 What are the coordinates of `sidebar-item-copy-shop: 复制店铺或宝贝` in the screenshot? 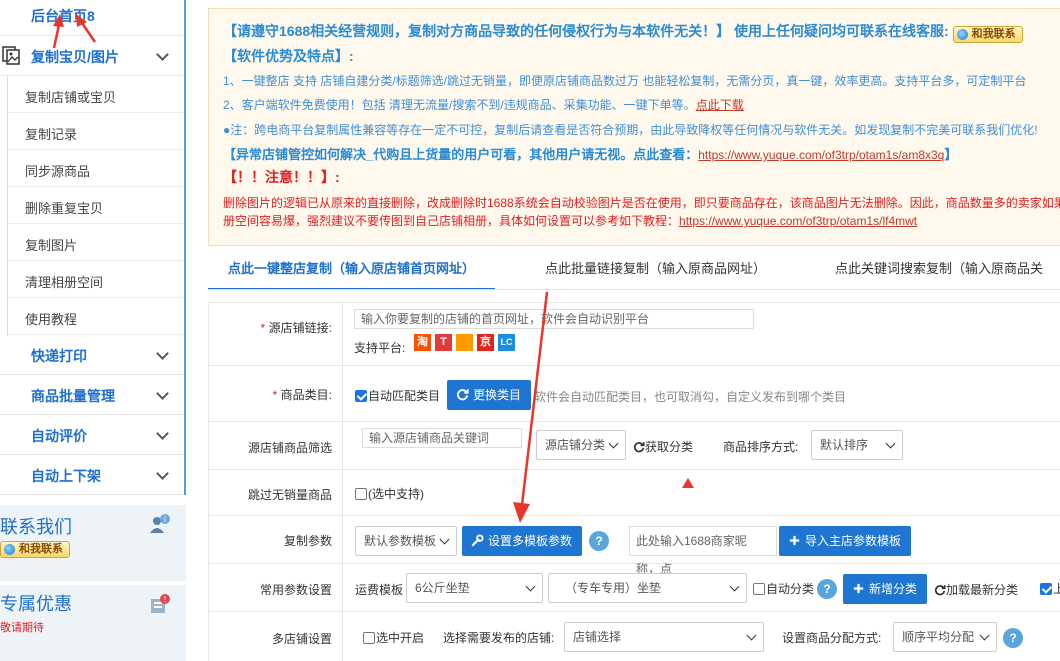 It's located at (96, 94).